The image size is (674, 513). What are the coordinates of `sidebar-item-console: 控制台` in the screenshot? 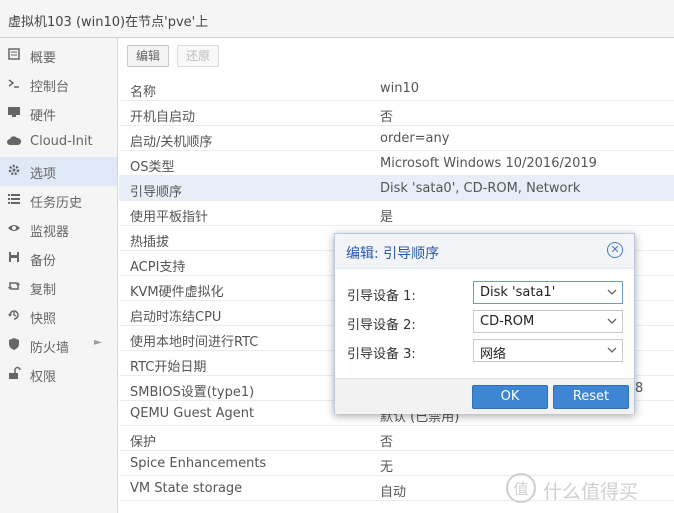 It's located at (58, 84).